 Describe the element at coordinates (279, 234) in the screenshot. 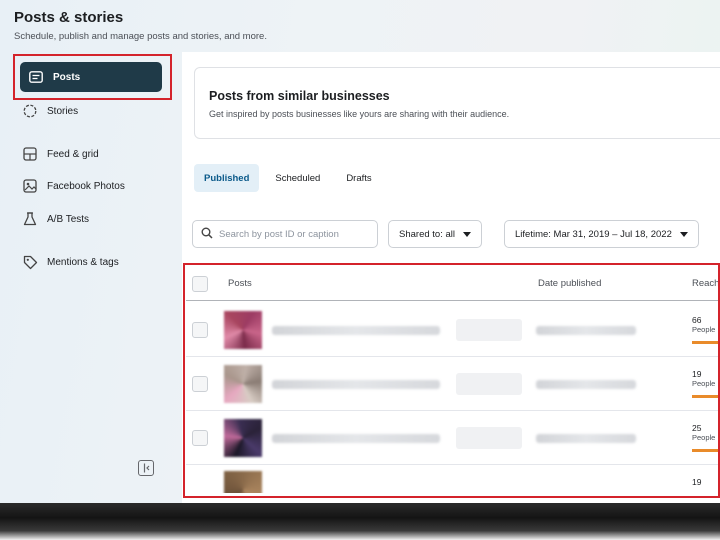

I see `search-placeholder: Search by post ID or caption` at that location.